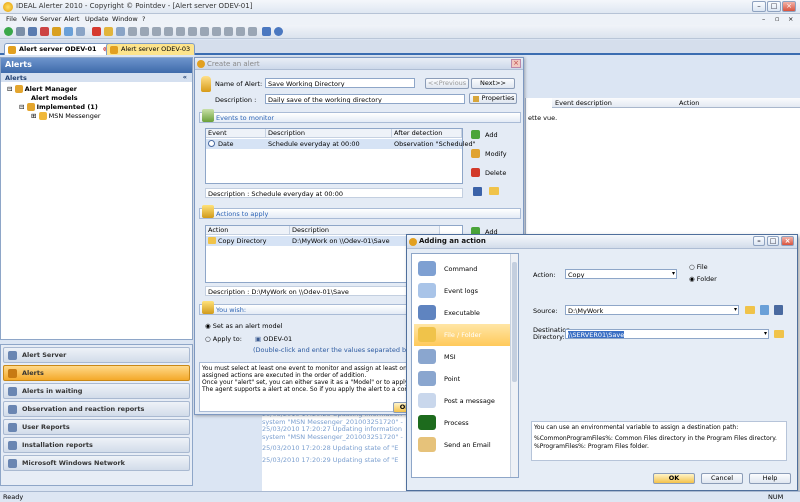 The height and width of the screenshot is (502, 800). What do you see at coordinates (56, 31) in the screenshot?
I see `agent-icon` at bounding box center [56, 31].